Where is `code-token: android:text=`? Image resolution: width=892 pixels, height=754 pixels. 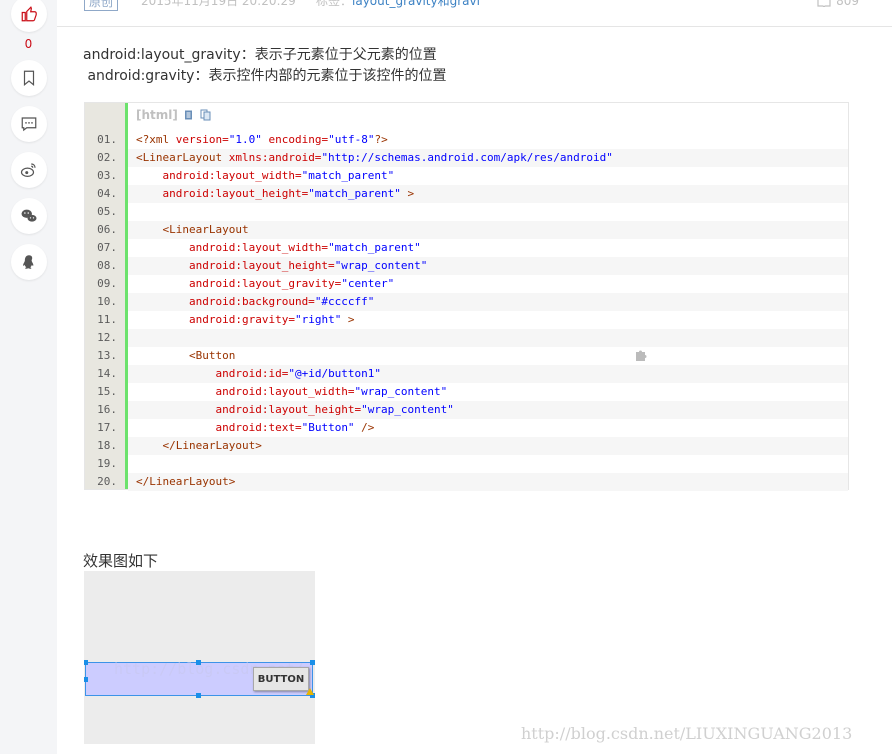
code-token: android:text= is located at coordinates (219, 427).